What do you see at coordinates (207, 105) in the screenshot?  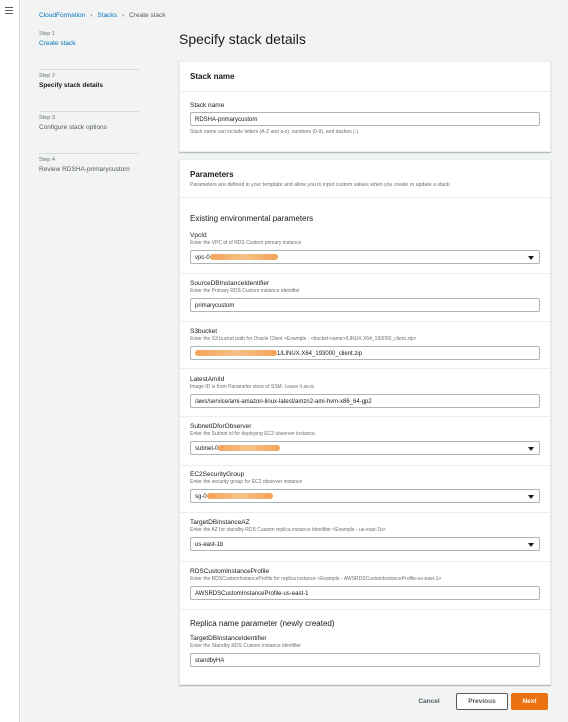 I see `field-label: Stack name` at bounding box center [207, 105].